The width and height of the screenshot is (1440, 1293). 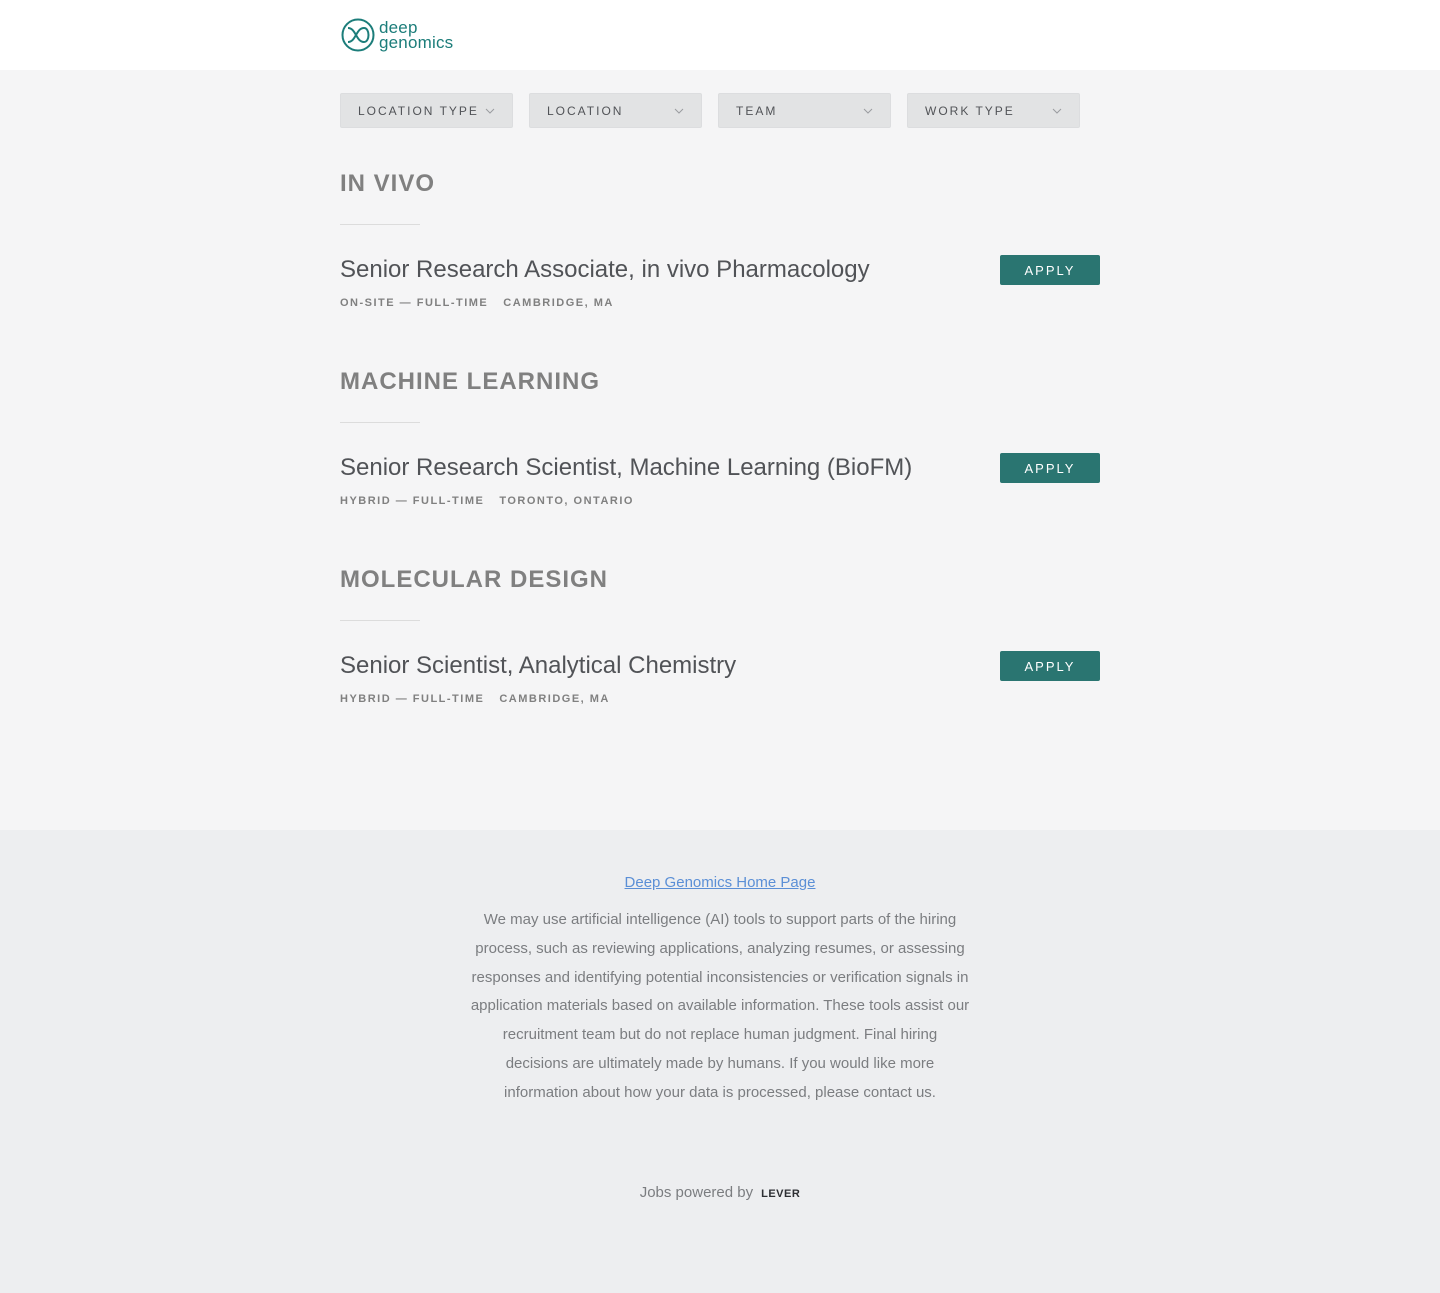 I want to click on filter-location: LOCATION, so click(x=615, y=110).